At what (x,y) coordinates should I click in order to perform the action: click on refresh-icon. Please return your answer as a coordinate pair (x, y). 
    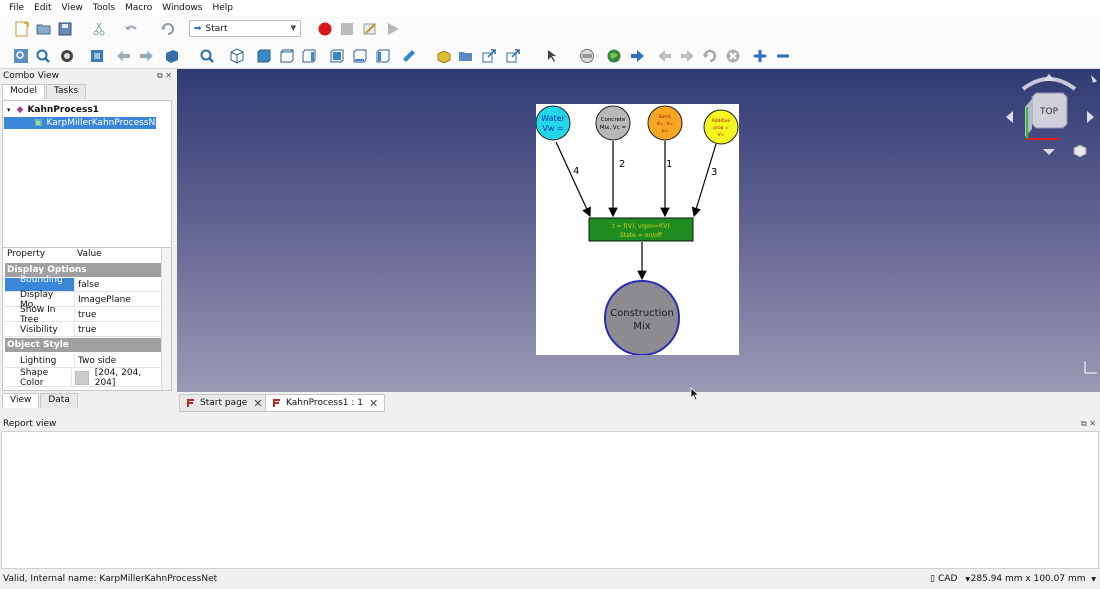
    Looking at the image, I should click on (168, 28).